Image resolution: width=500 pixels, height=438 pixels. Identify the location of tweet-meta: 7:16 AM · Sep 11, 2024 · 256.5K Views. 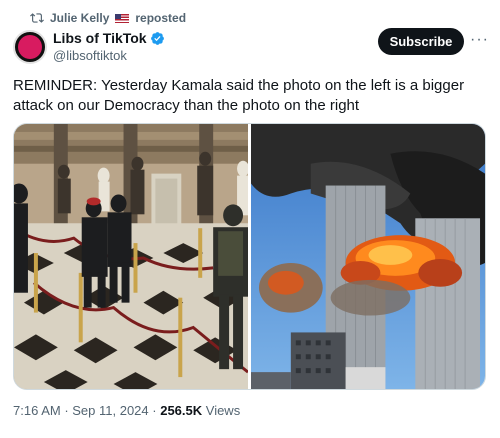
(126, 410).